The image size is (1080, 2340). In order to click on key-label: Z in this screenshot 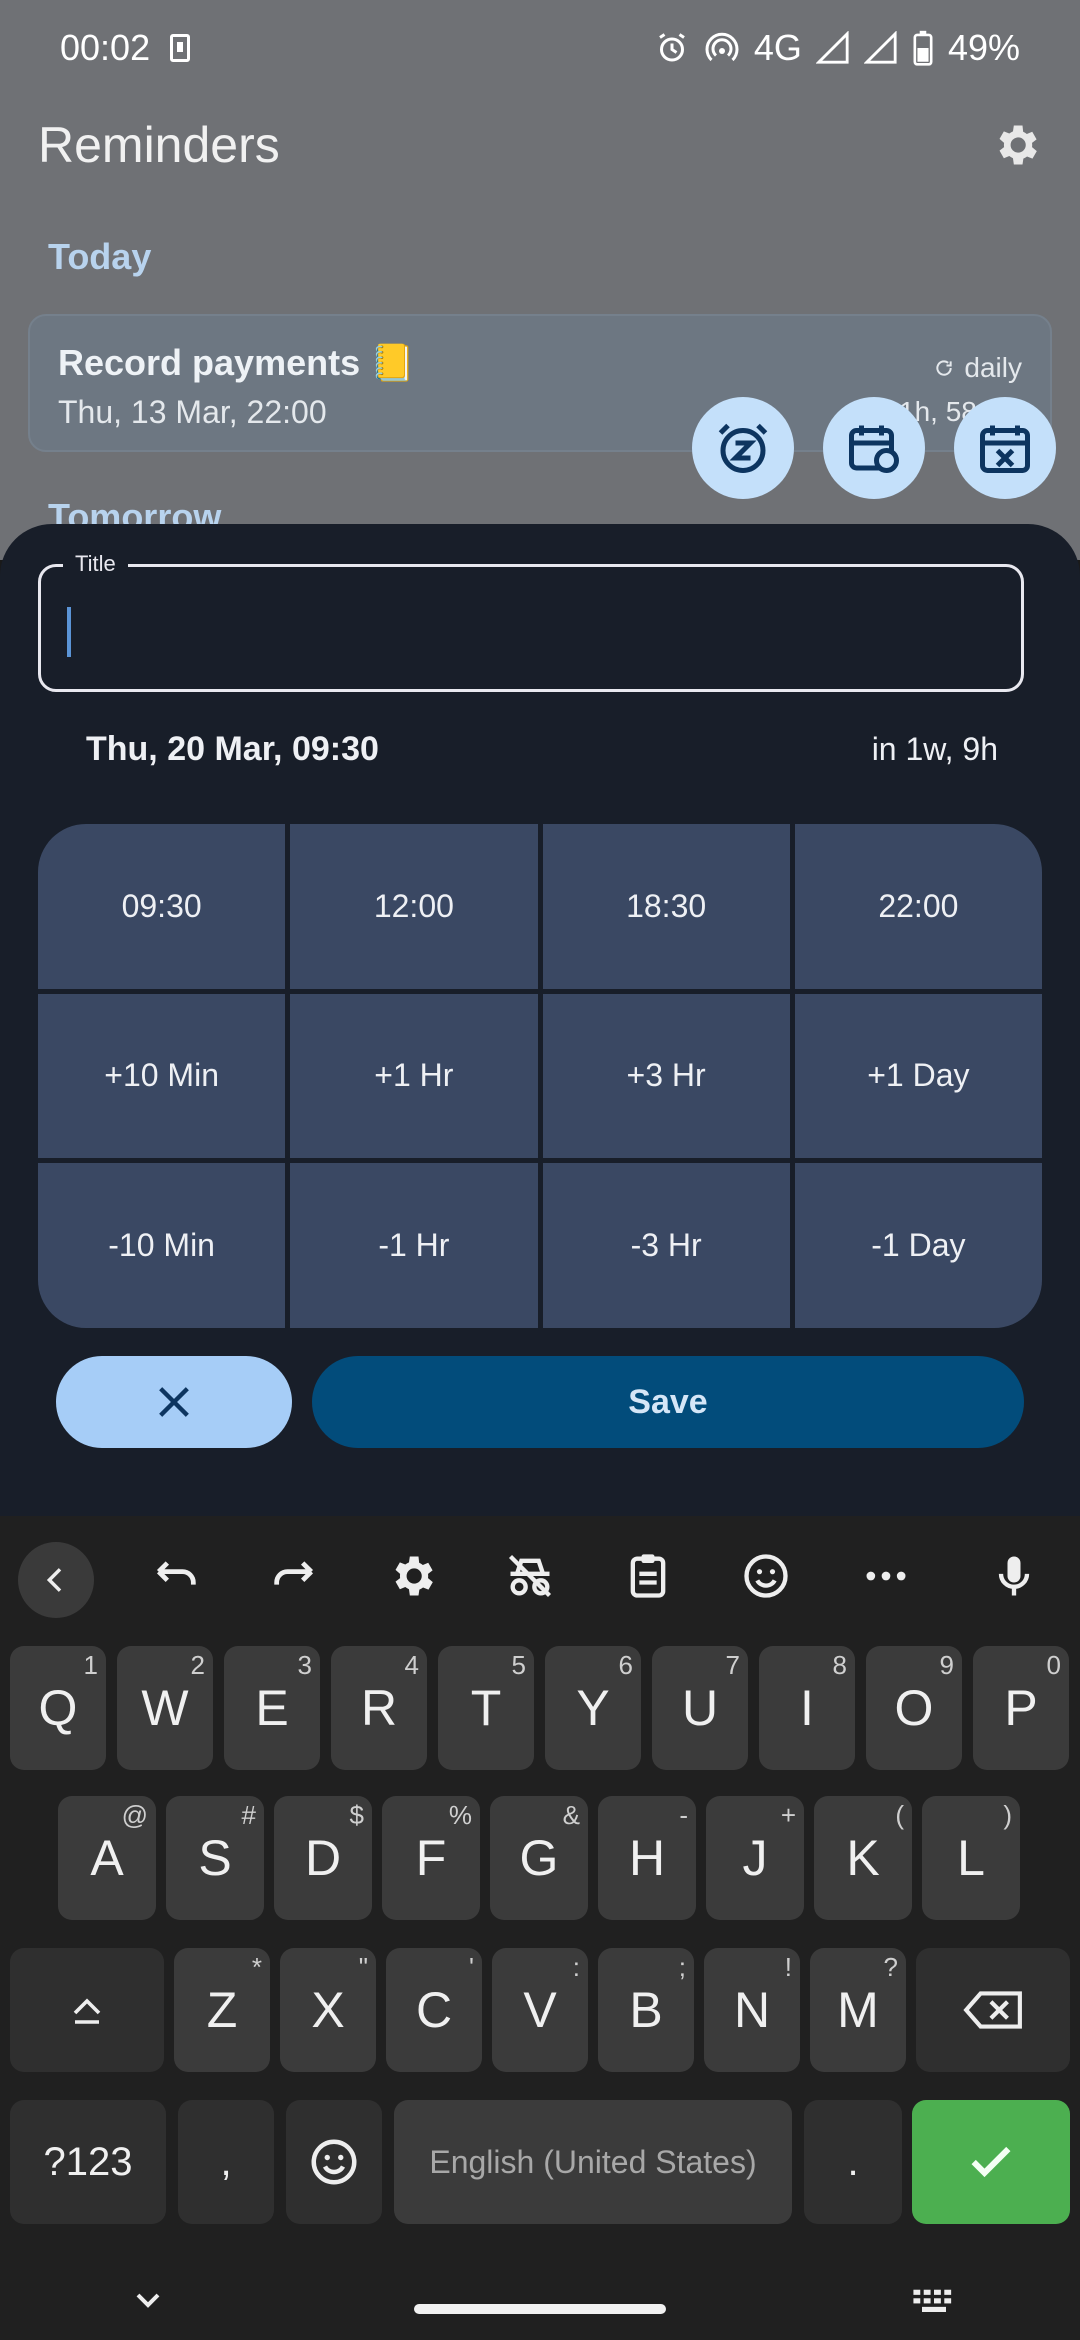, I will do `click(222, 2010)`.